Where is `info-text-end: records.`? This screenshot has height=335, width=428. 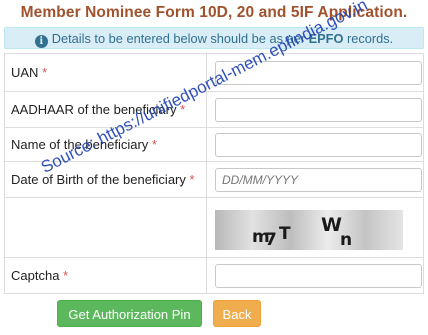
info-text-end: records. is located at coordinates (370, 38).